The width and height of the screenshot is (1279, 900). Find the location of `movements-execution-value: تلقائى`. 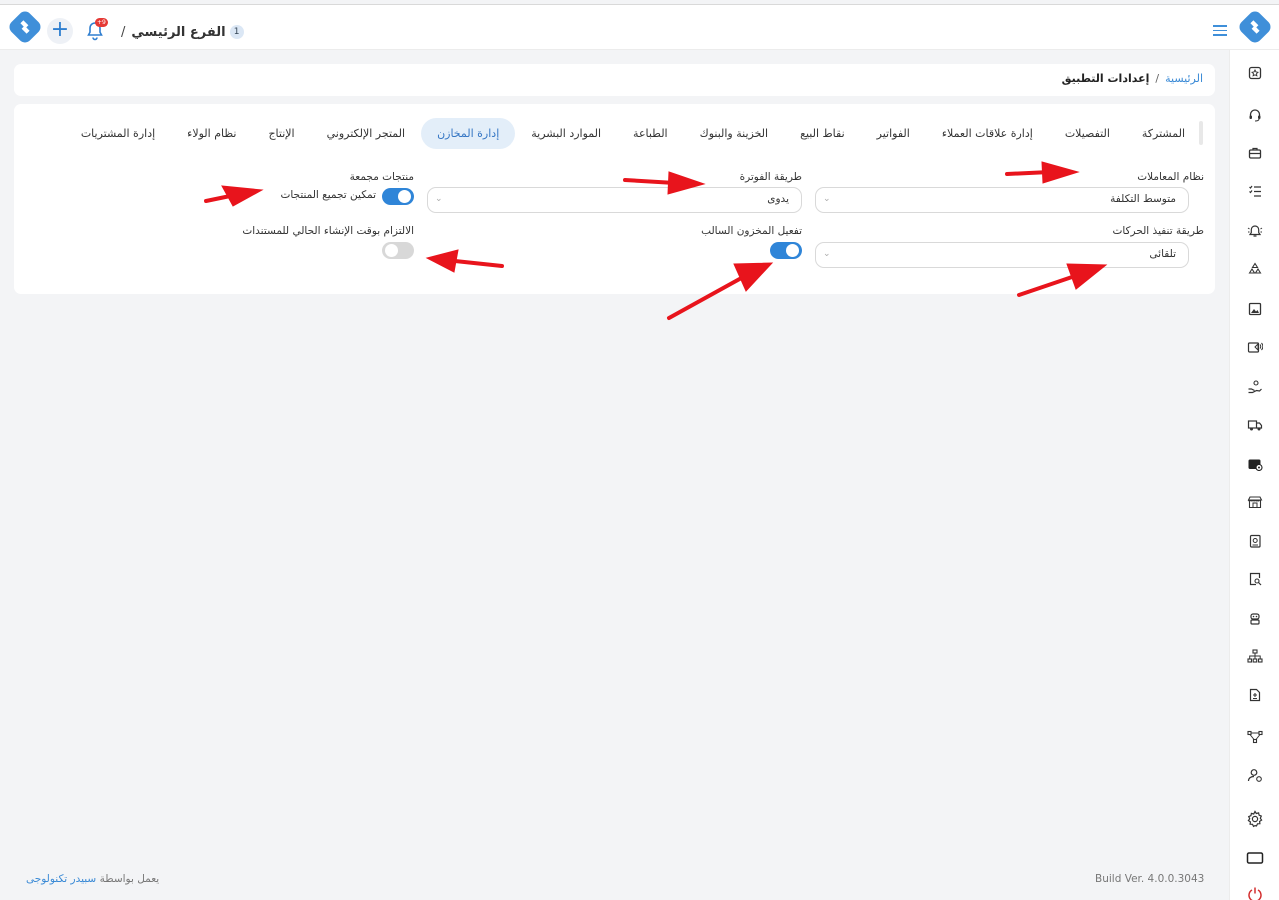

movements-execution-value: تلقائى is located at coordinates (1162, 254).